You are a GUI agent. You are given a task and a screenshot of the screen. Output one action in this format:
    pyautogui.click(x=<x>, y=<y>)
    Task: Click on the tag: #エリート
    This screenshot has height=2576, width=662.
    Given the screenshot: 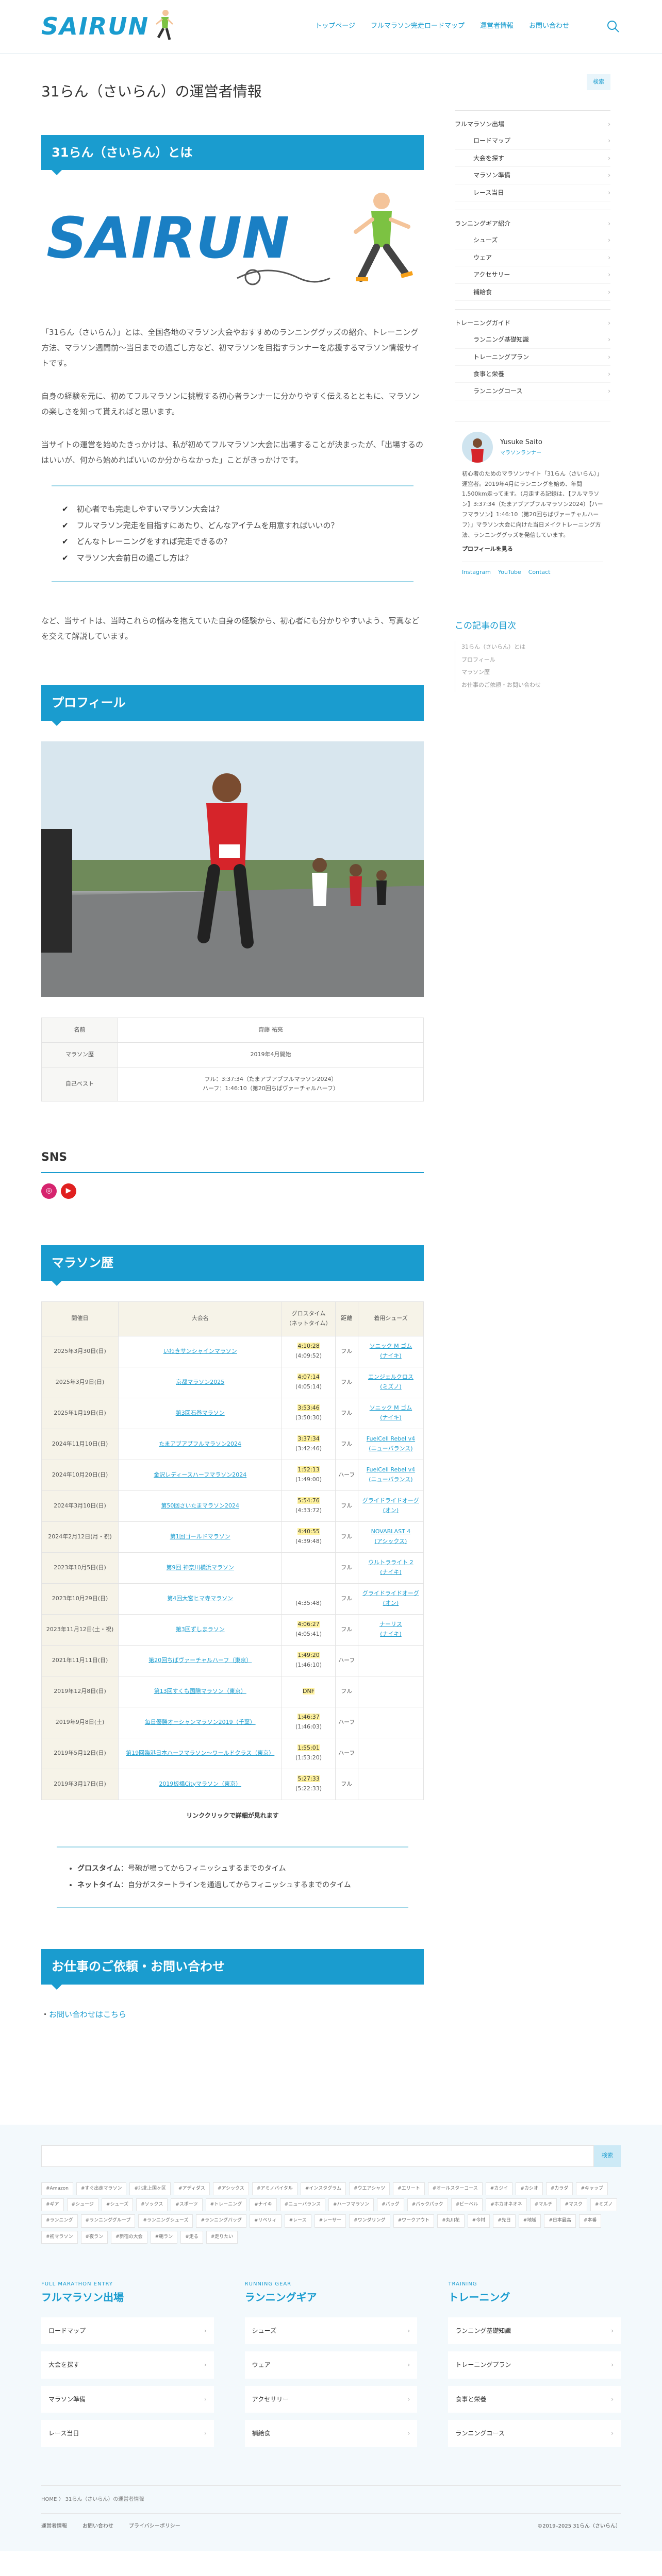 What is the action you would take?
    pyautogui.click(x=409, y=2189)
    